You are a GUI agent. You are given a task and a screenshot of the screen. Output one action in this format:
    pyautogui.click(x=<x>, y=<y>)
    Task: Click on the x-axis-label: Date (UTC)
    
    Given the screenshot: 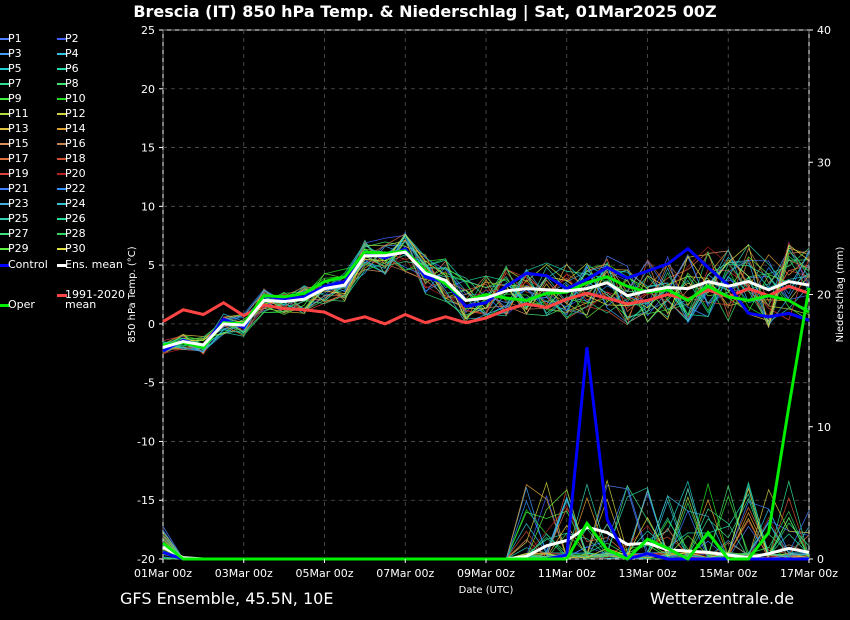 What is the action you would take?
    pyautogui.click(x=486, y=590)
    